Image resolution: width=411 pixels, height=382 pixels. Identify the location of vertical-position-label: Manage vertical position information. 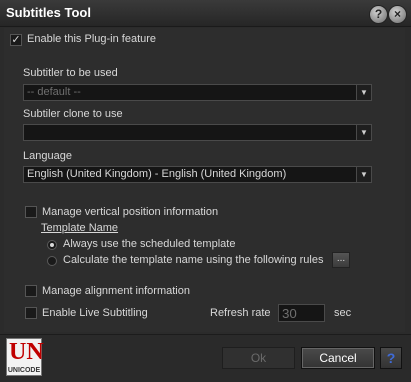
(130, 212).